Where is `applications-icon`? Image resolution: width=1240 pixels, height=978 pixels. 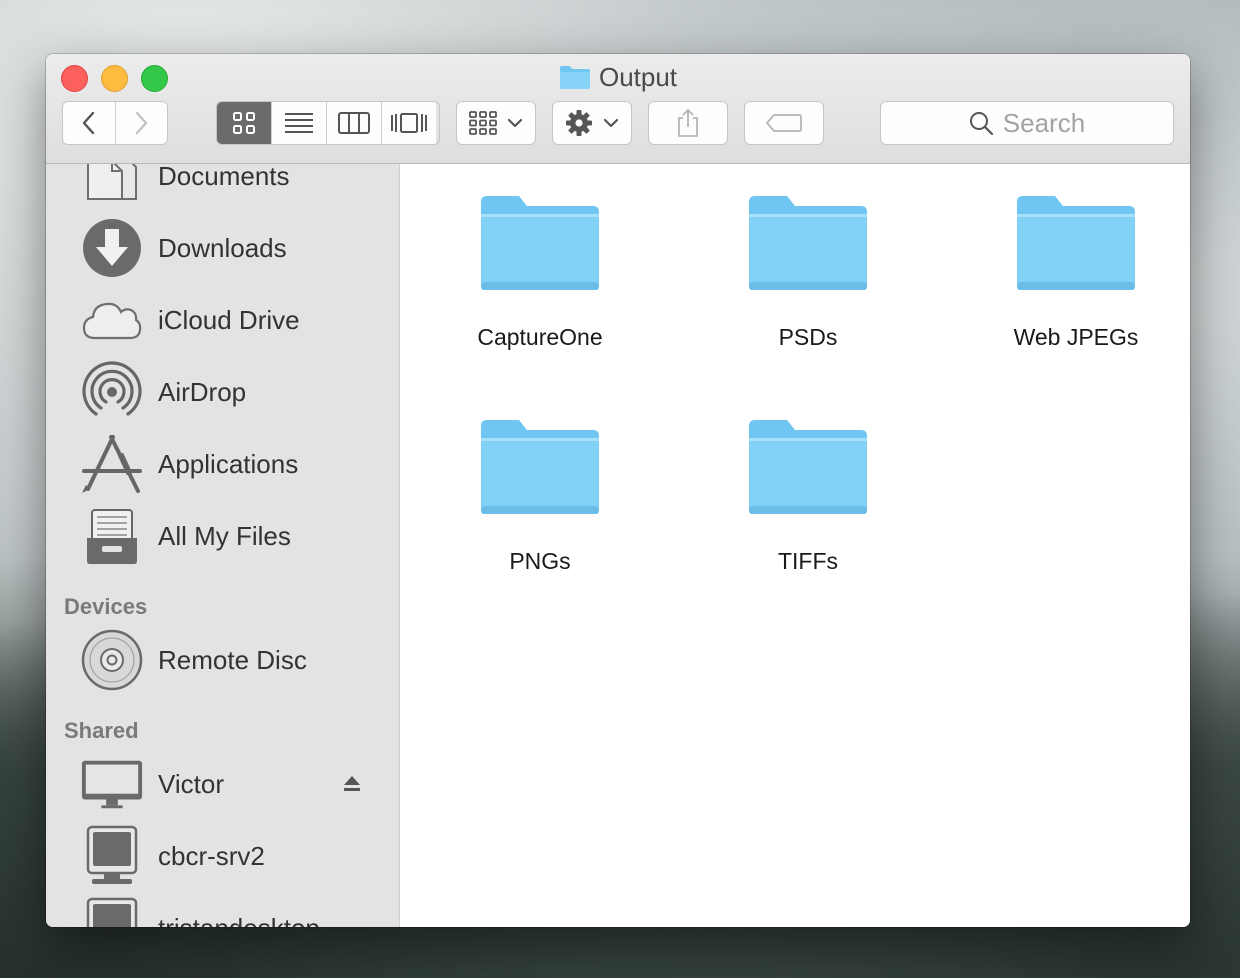
applications-icon is located at coordinates (112, 464).